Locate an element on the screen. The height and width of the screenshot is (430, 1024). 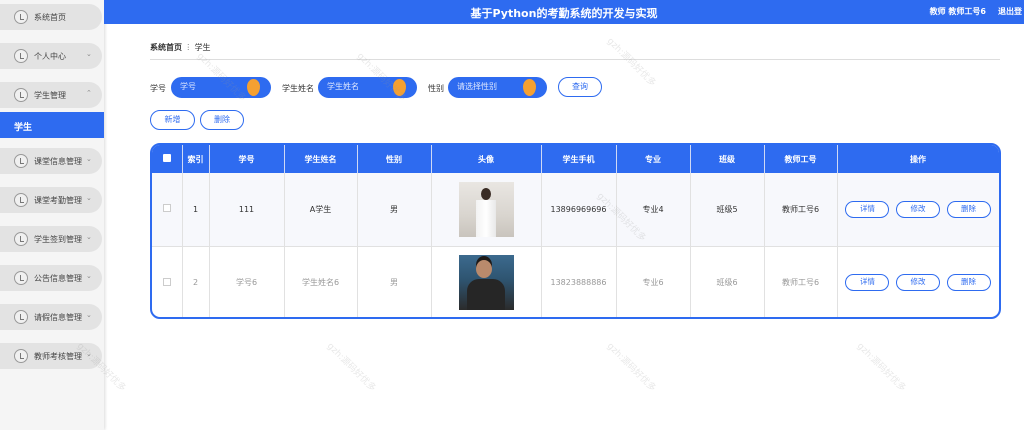
sidebar-item-label: 个人中心 is located at coordinates (50, 56).